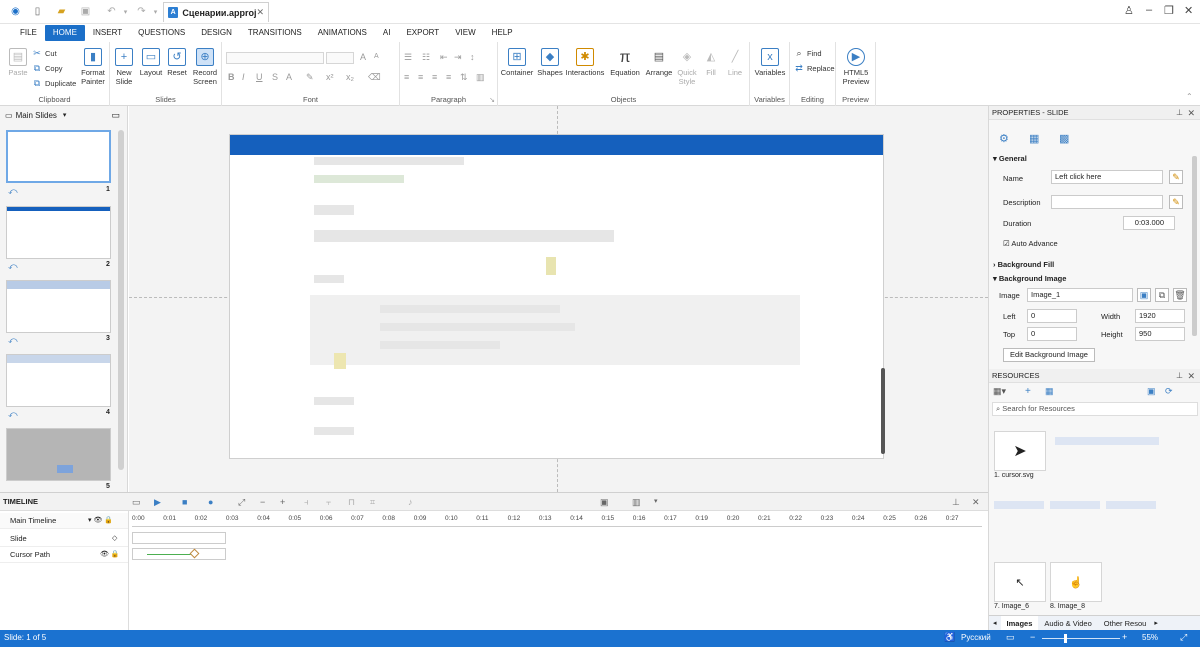 This screenshot has height=647, width=1200. I want to click on equation-button: π Equation, so click(625, 62).